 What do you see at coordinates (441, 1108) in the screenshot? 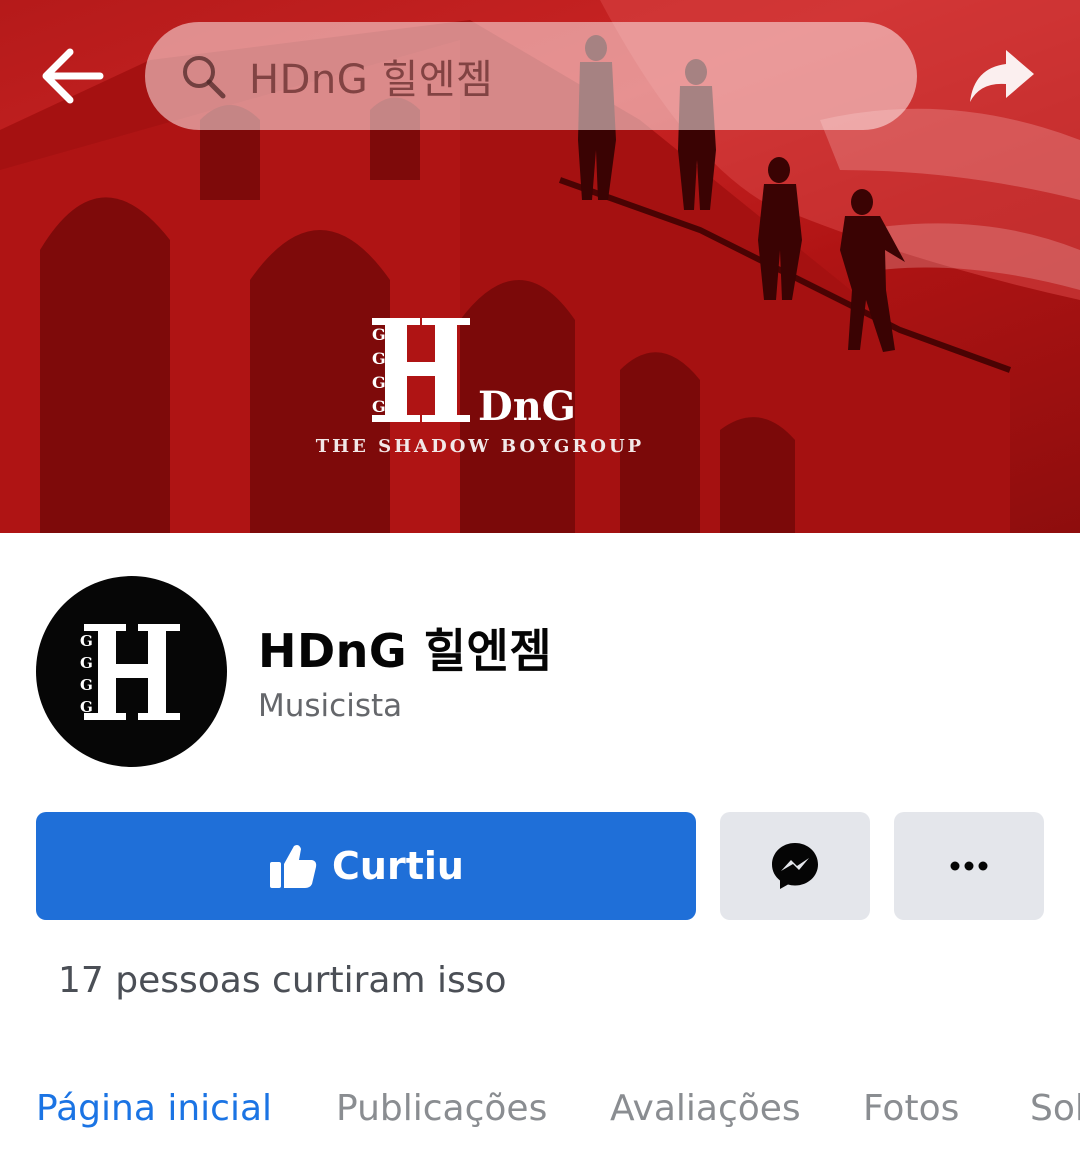
I see `tab-posts: Publicações` at bounding box center [441, 1108].